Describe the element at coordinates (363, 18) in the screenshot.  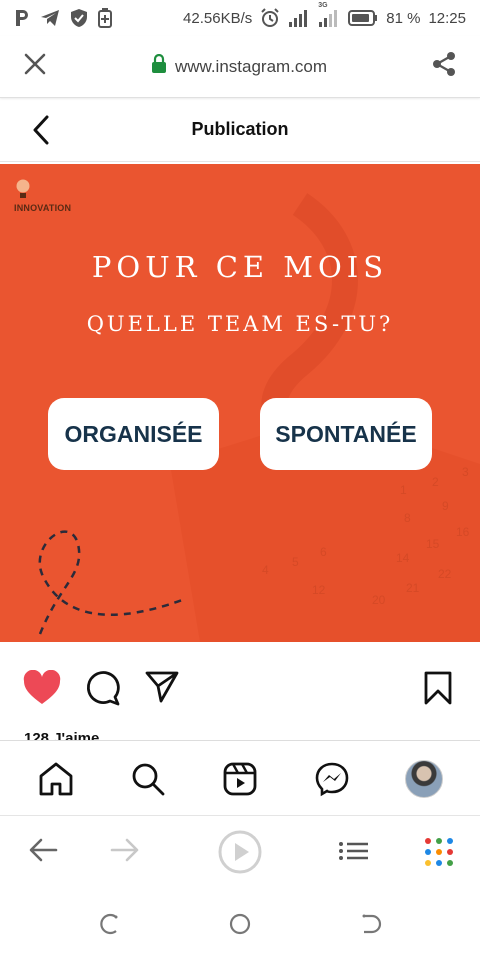
I see `battery-icon` at that location.